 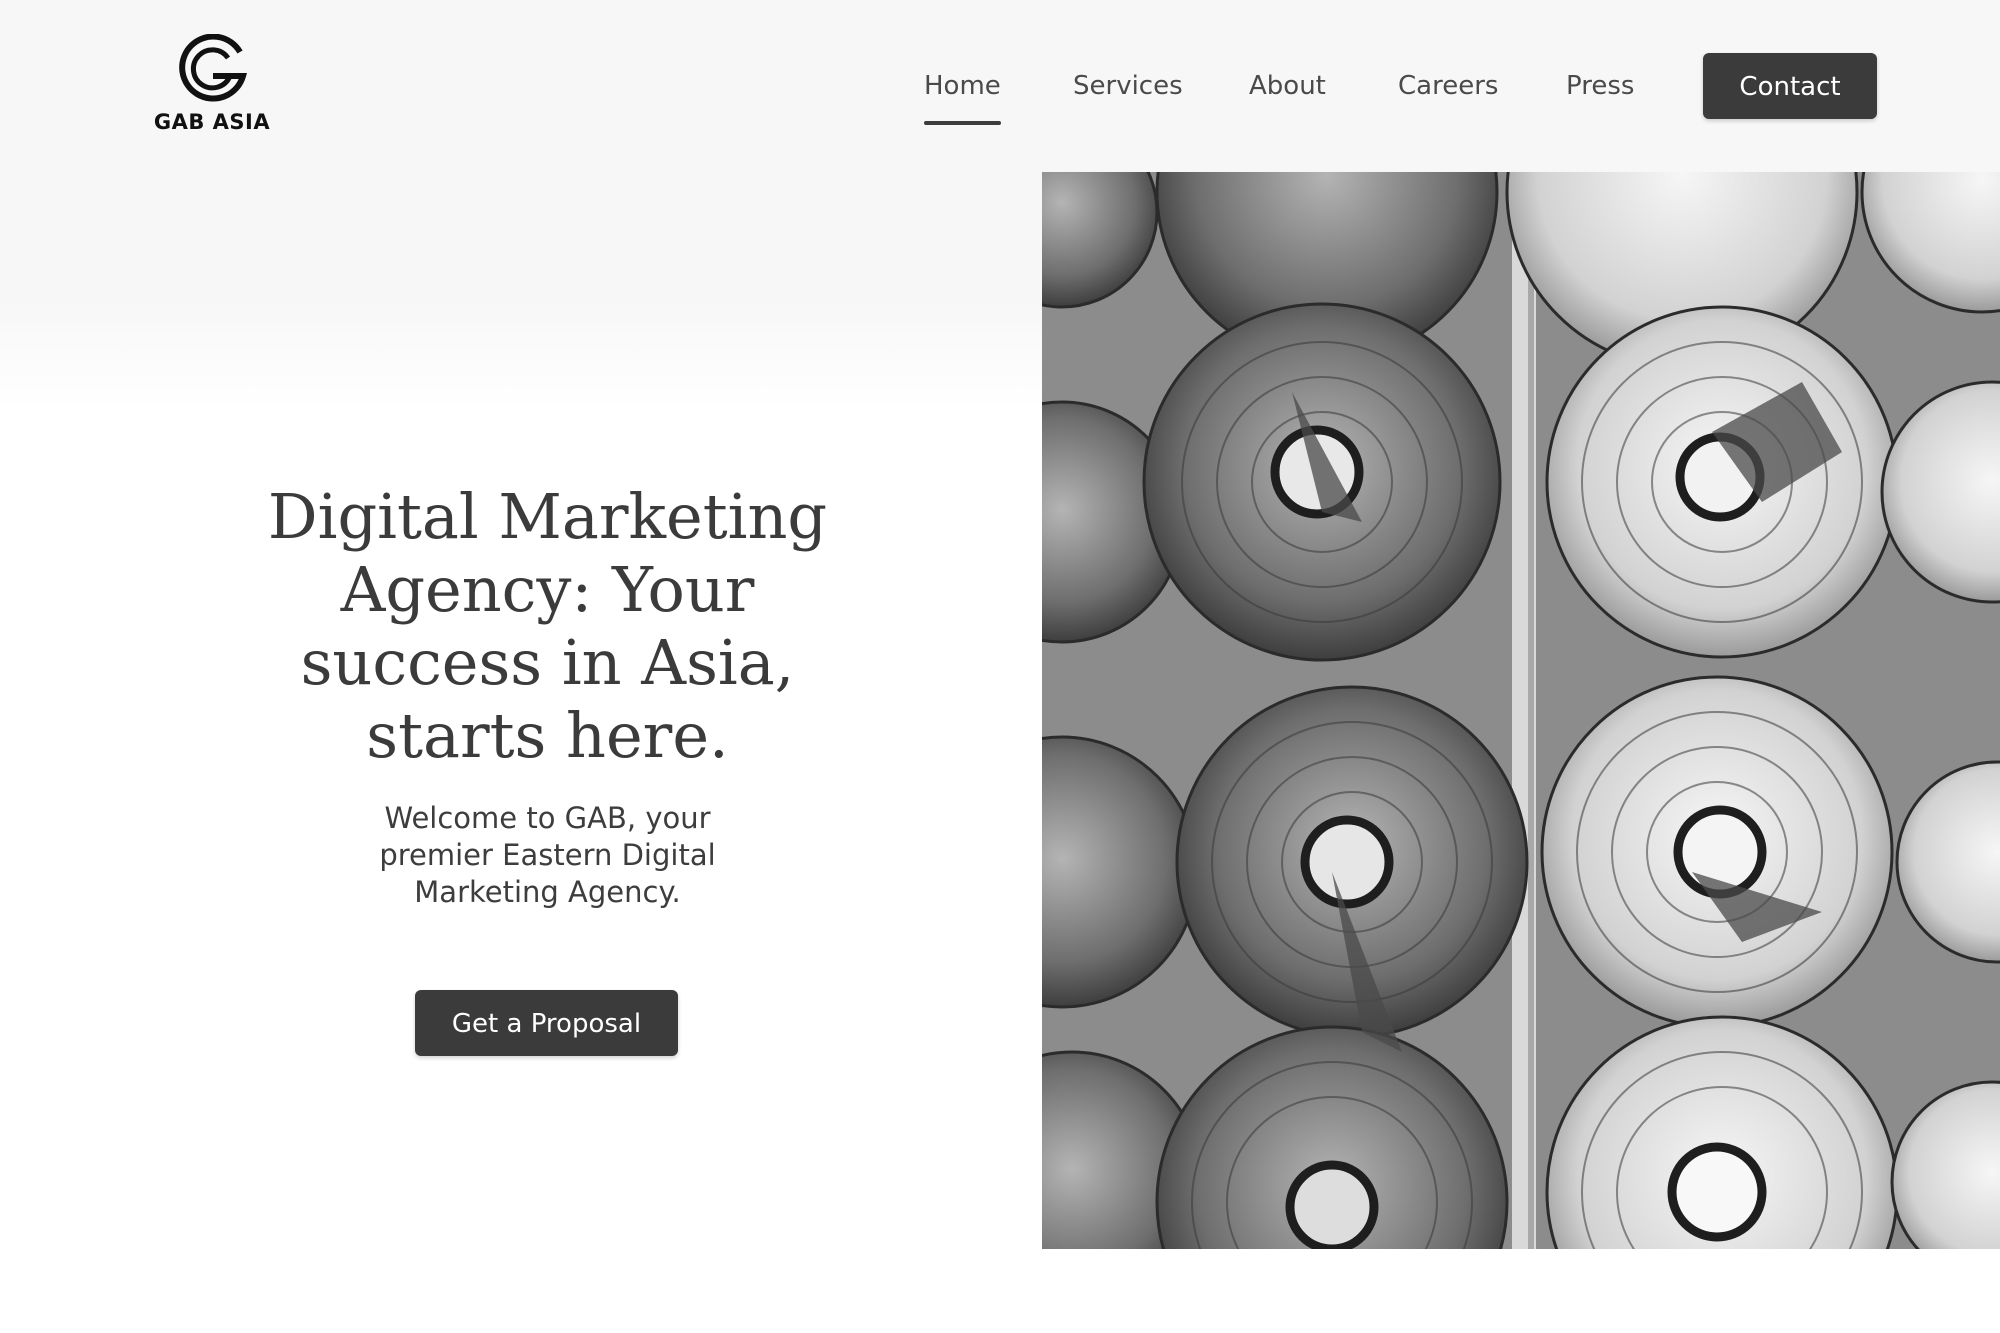 I want to click on nav-services: Services, so click(x=1128, y=89).